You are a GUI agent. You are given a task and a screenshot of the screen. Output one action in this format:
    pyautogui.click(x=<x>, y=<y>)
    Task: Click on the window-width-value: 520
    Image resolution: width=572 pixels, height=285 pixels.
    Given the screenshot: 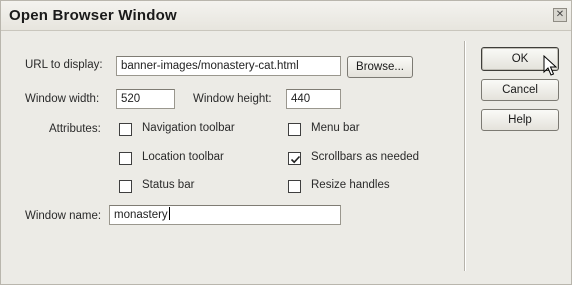 What is the action you would take?
    pyautogui.click(x=131, y=99)
    